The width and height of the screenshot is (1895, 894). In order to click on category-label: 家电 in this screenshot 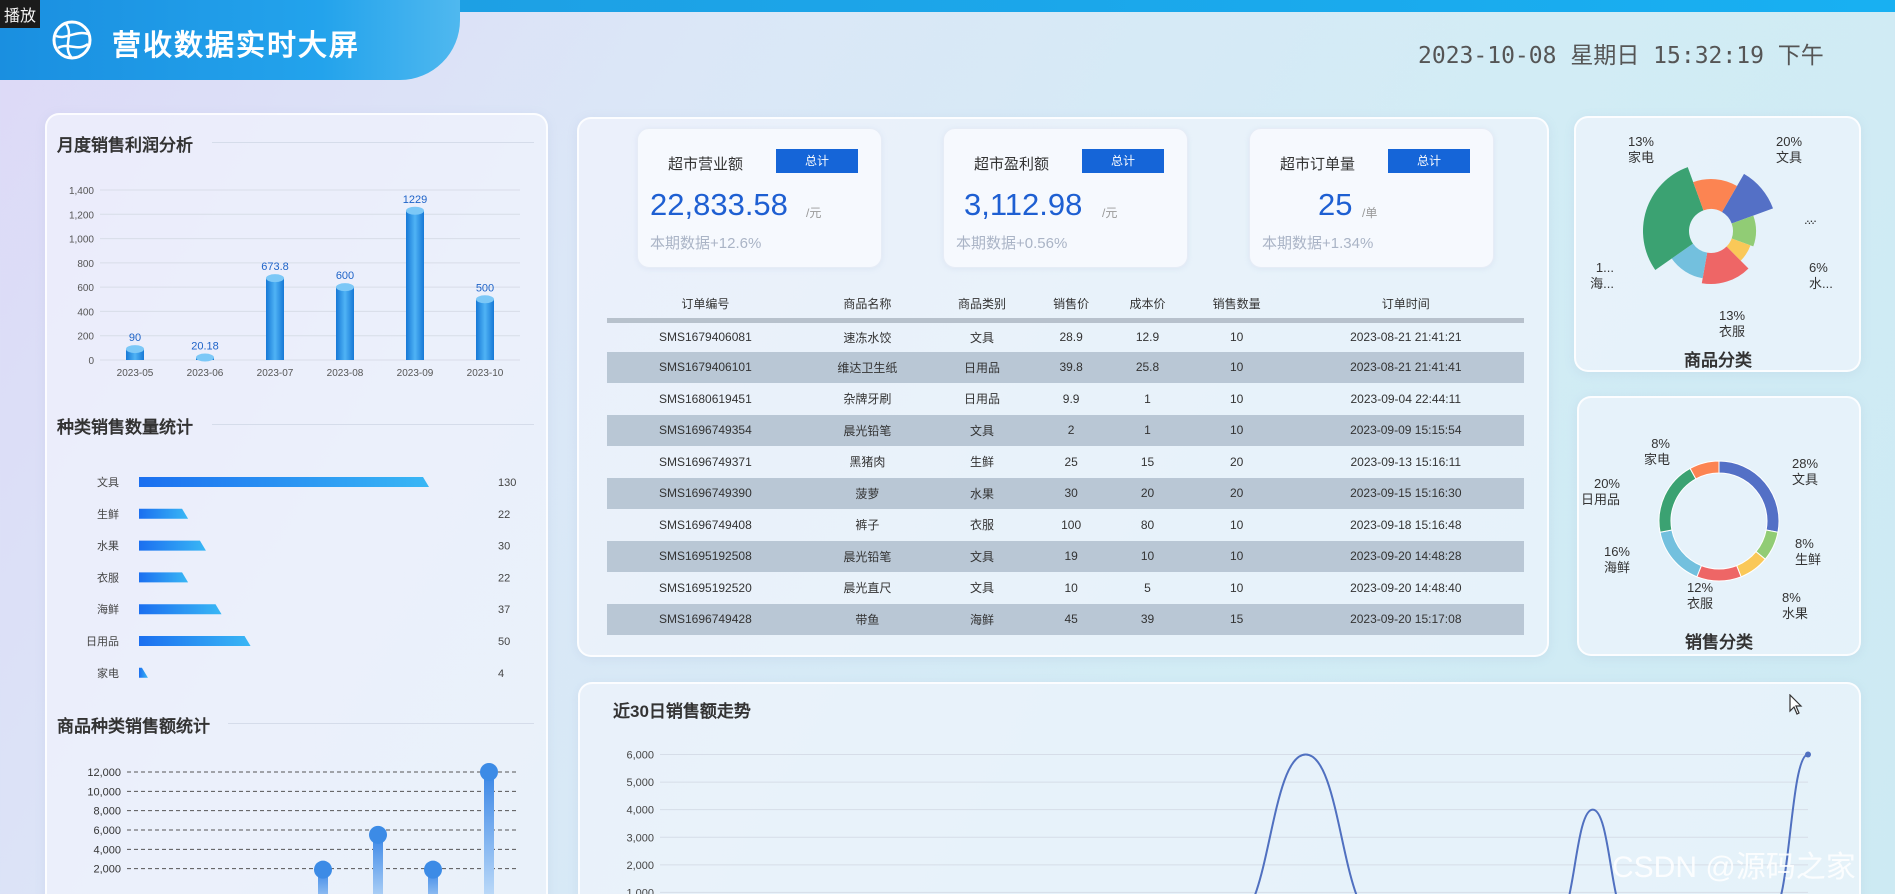, I will do `click(108, 673)`.